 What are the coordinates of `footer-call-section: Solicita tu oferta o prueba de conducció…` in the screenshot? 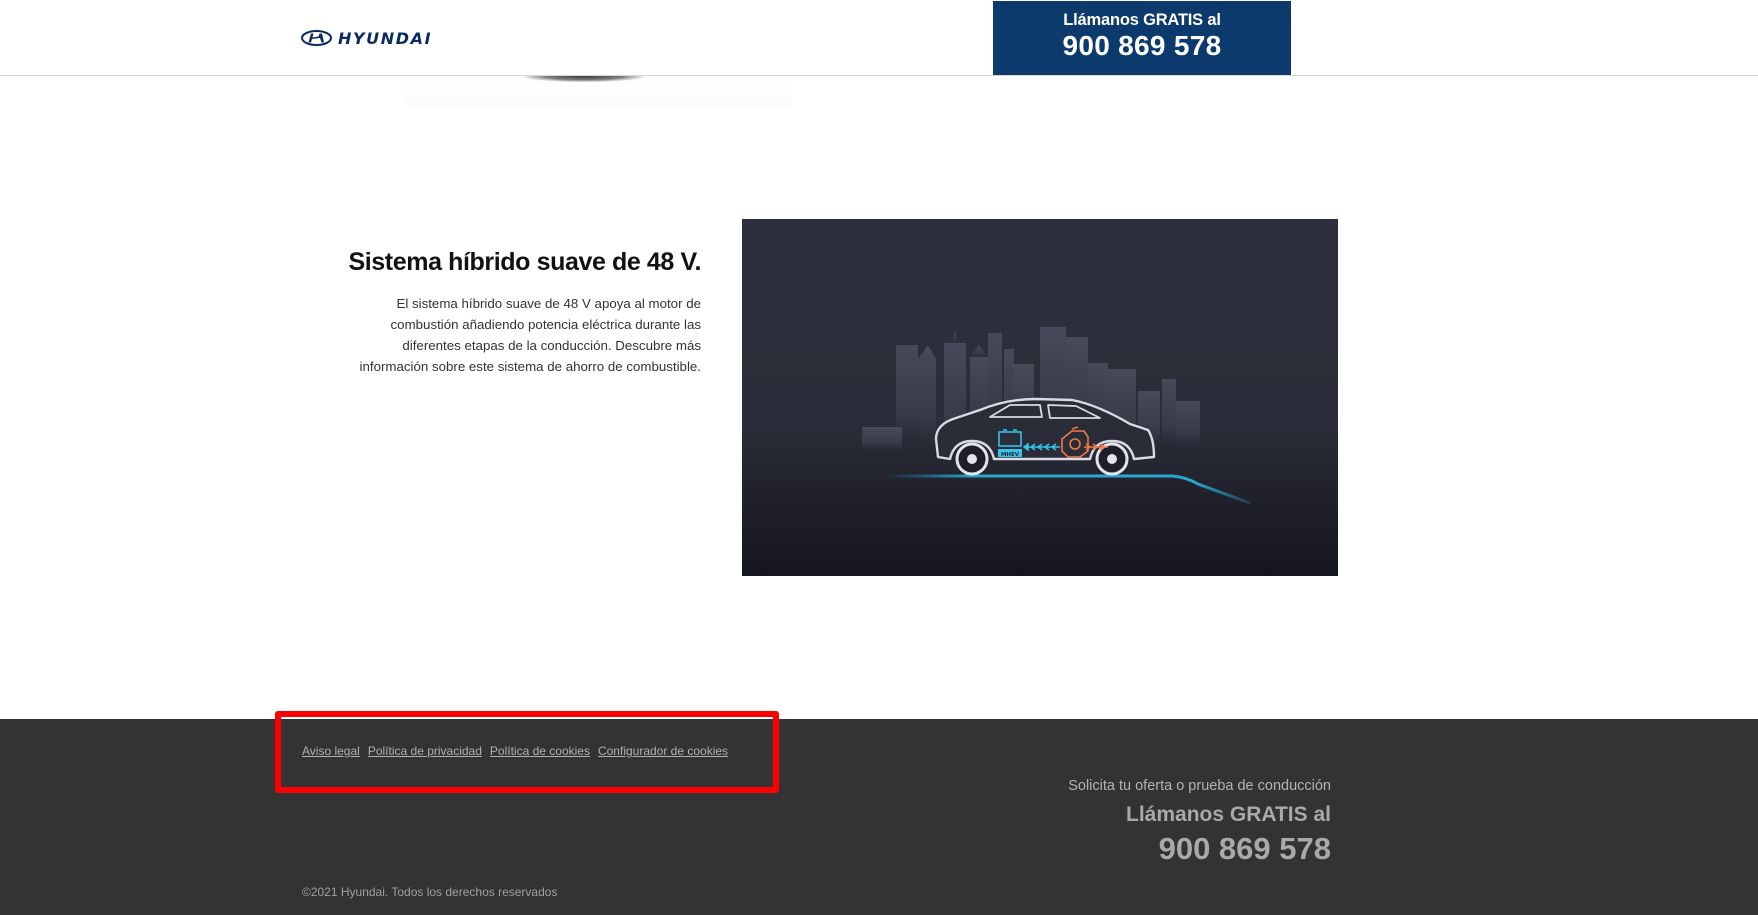 It's located at (1199, 822).